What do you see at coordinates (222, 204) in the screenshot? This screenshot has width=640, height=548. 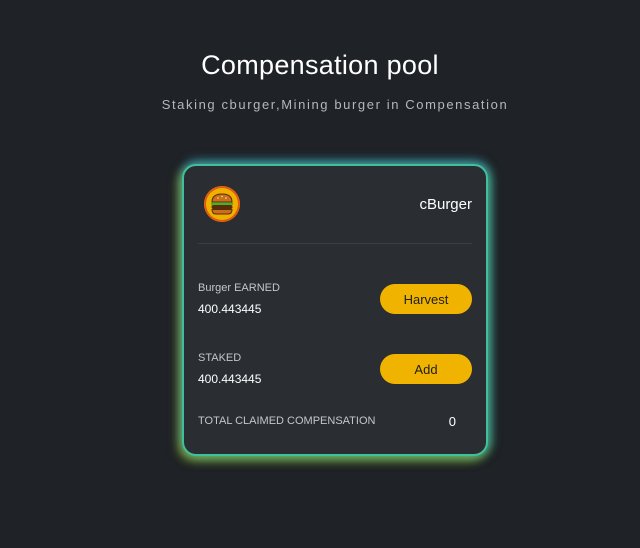 I see `burger-icon` at bounding box center [222, 204].